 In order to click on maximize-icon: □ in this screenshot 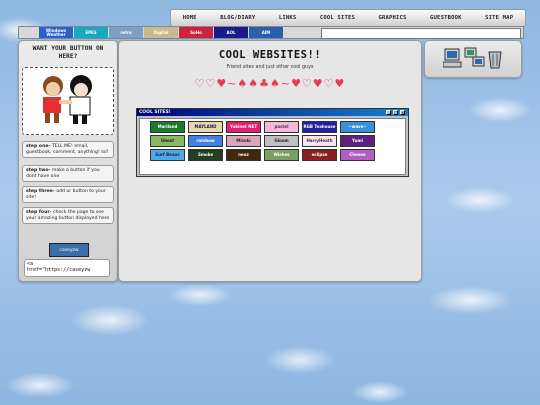, I will do `click(395, 112)`.